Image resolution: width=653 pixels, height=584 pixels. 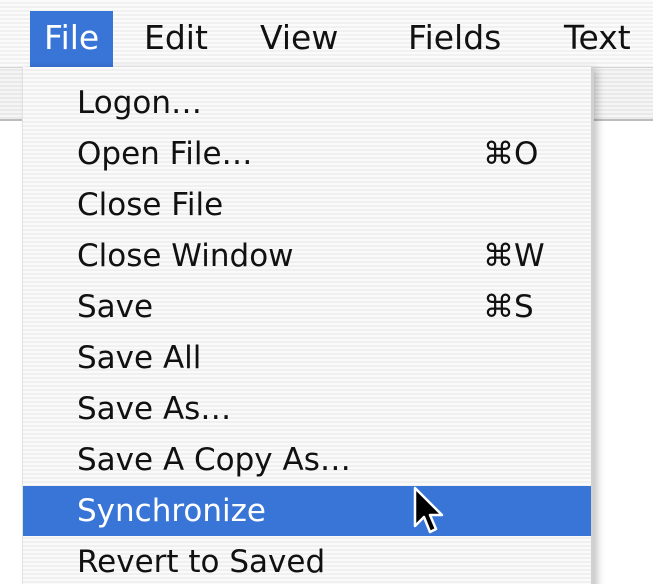 I want to click on menu-item-revert-to-saved: Revert to Saved, so click(x=307, y=560).